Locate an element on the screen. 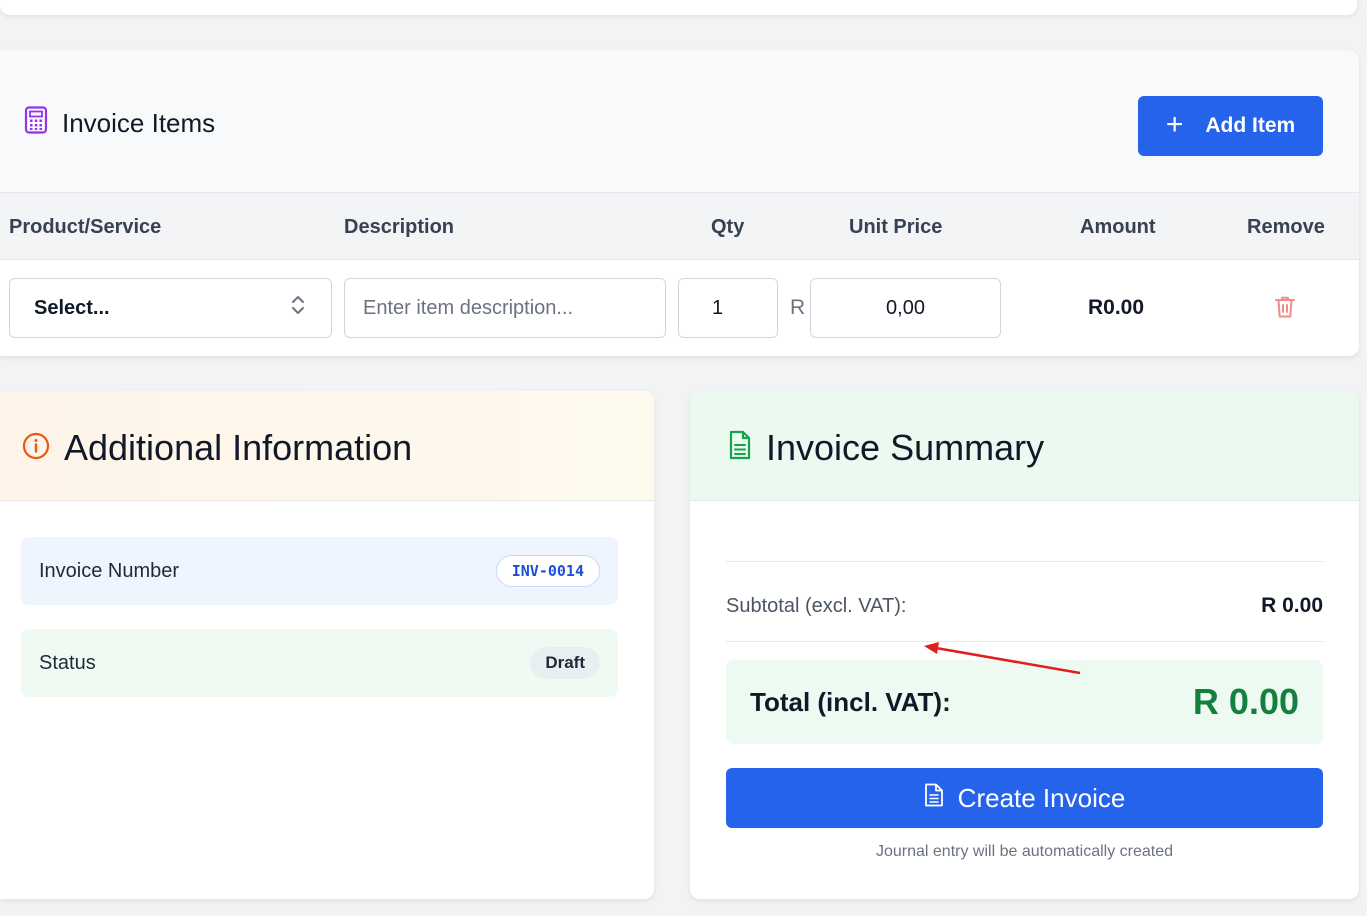 The image size is (1367, 916). invoice-number-label: Invoice Number is located at coordinates (109, 570).